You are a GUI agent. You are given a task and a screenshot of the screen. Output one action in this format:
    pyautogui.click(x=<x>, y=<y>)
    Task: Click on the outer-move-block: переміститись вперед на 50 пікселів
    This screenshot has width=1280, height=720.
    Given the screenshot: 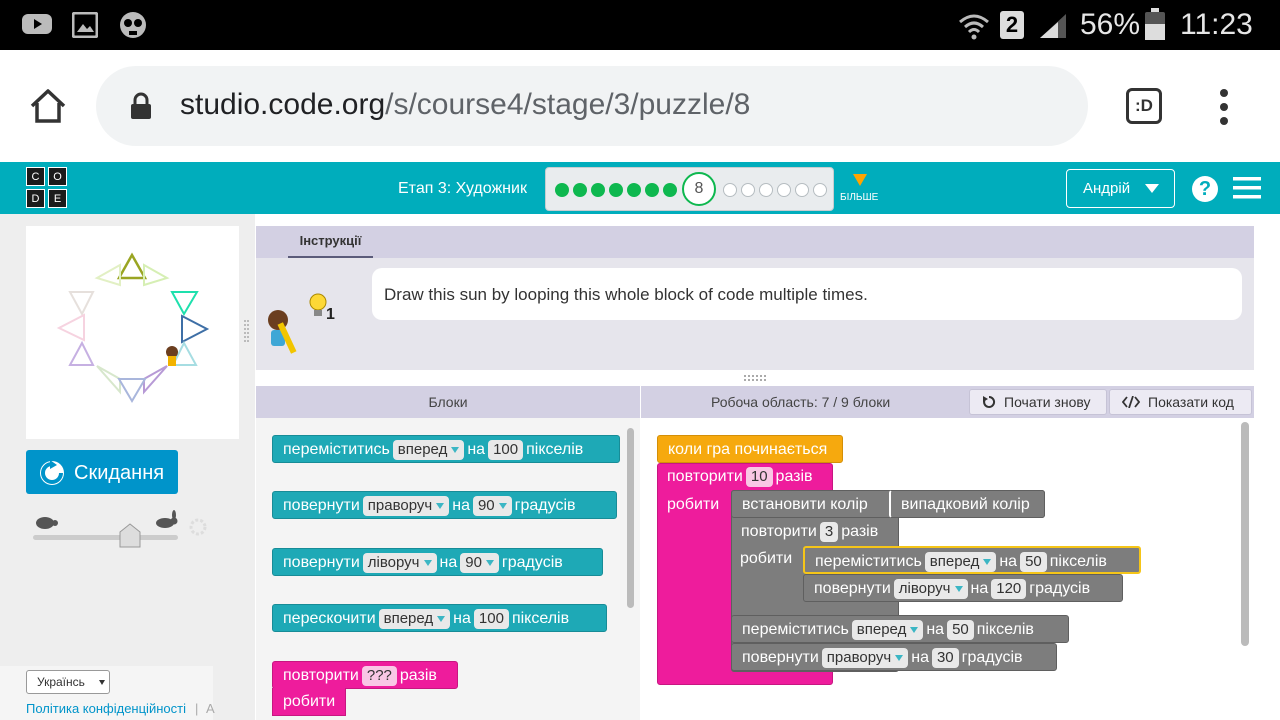 What is the action you would take?
    pyautogui.click(x=900, y=629)
    